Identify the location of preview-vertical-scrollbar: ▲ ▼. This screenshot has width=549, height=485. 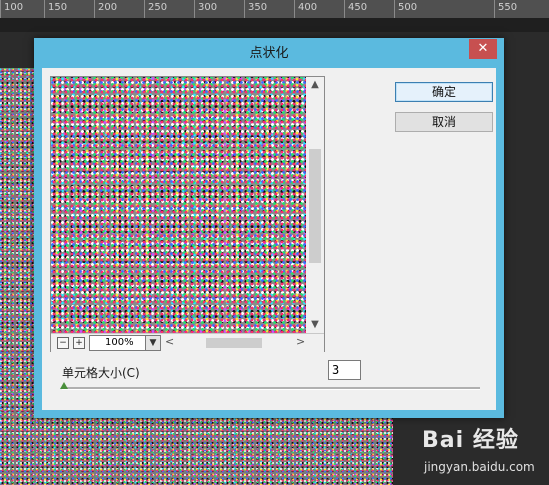
(315, 205).